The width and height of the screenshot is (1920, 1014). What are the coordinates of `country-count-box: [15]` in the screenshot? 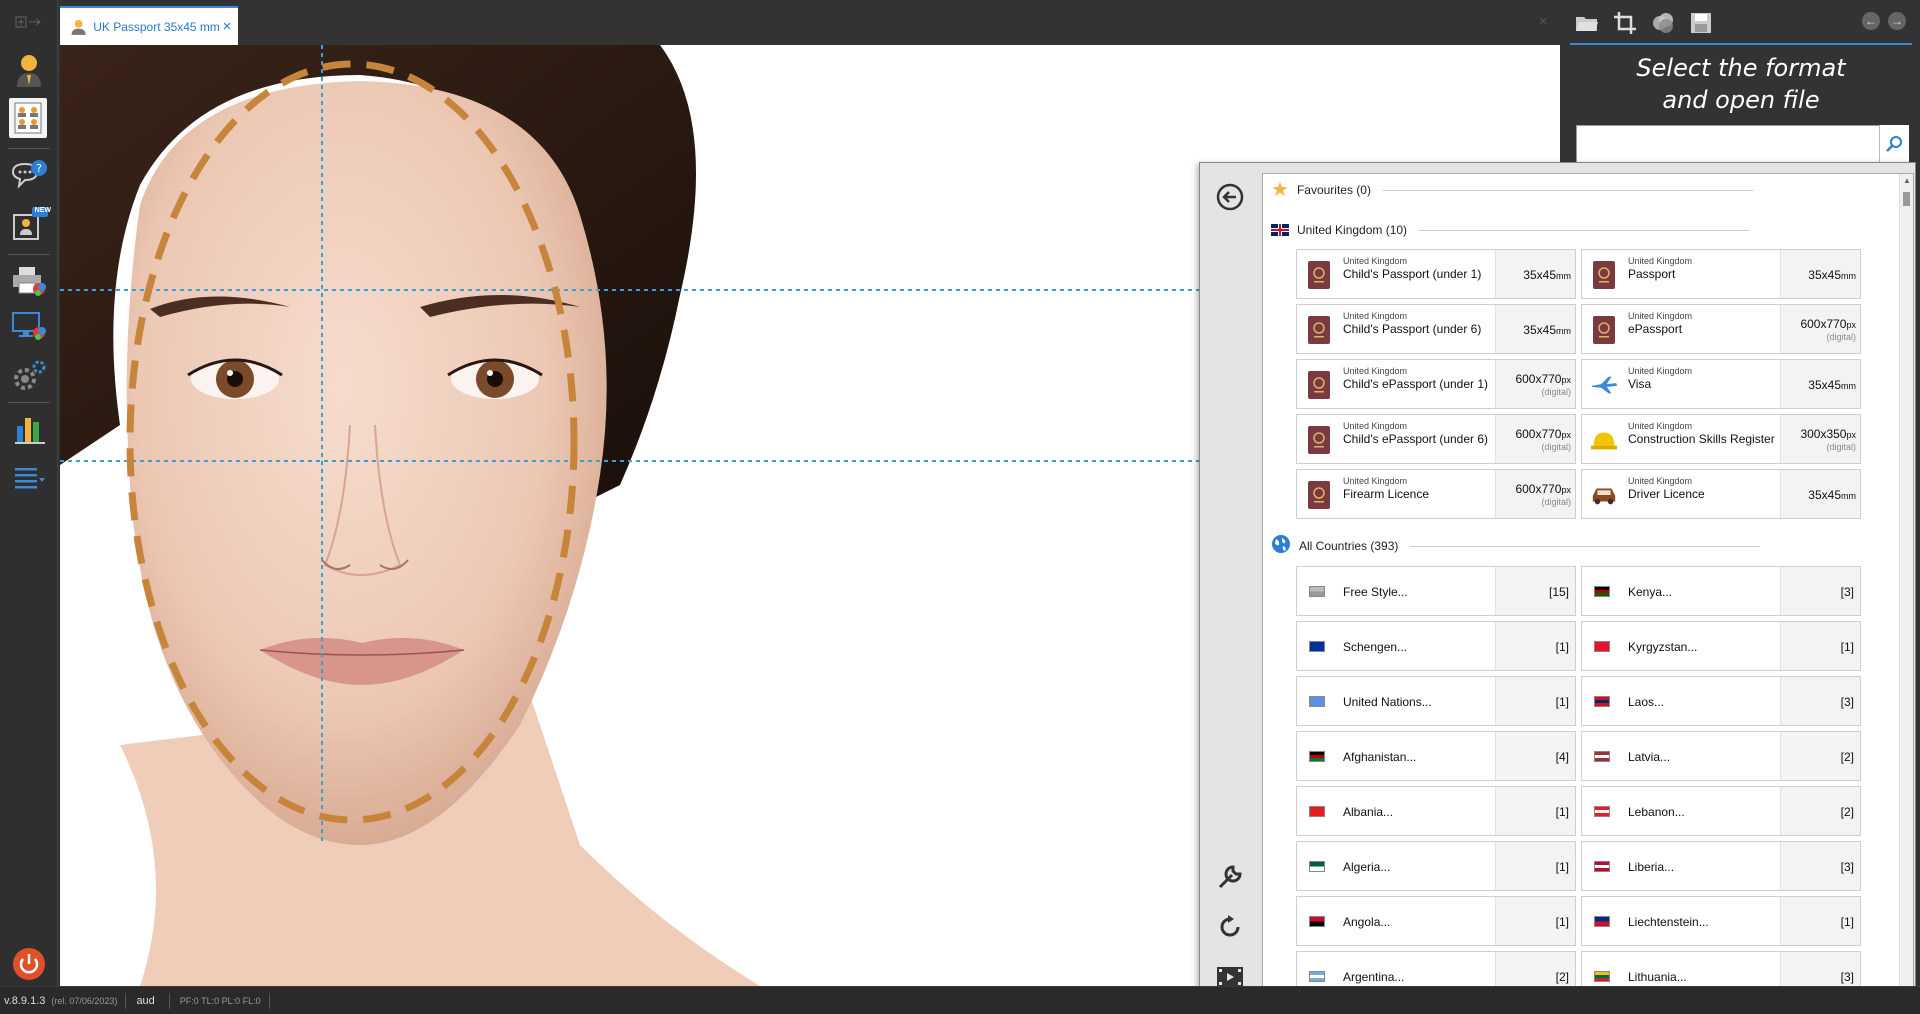 It's located at (1535, 591).